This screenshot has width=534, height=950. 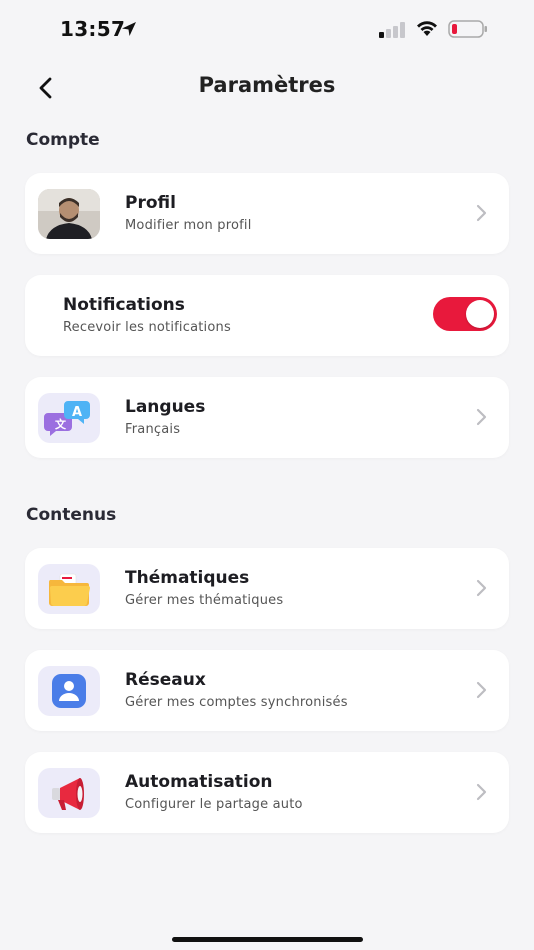 What do you see at coordinates (63, 140) in the screenshot?
I see `section-title-compte: Compte` at bounding box center [63, 140].